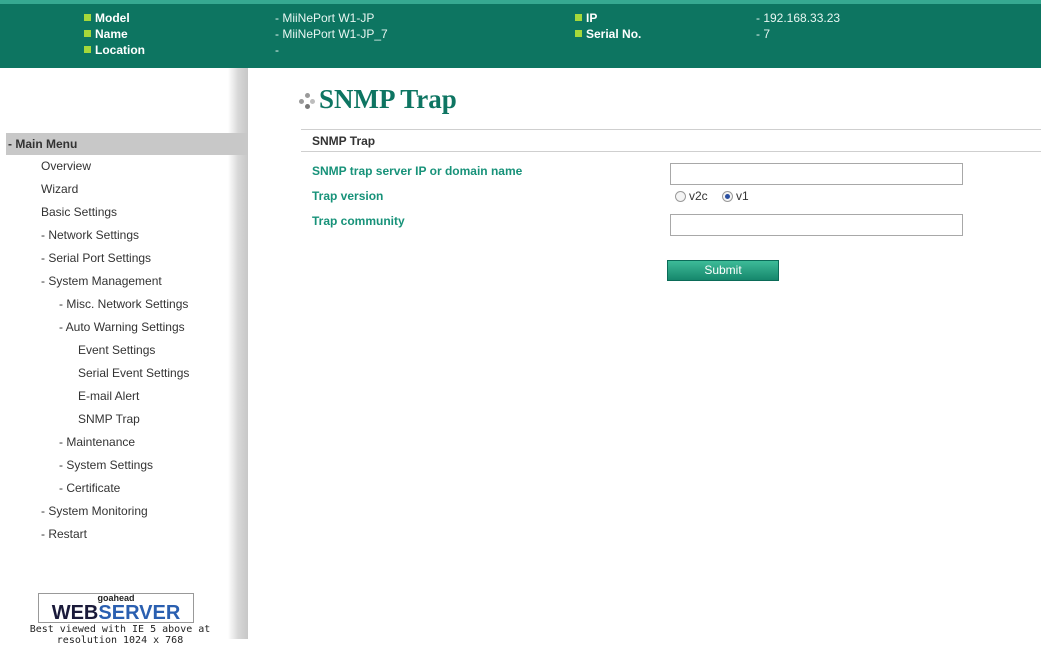 This screenshot has width=1041, height=646. What do you see at coordinates (348, 196) in the screenshot?
I see `trap-version-label: Trap version` at bounding box center [348, 196].